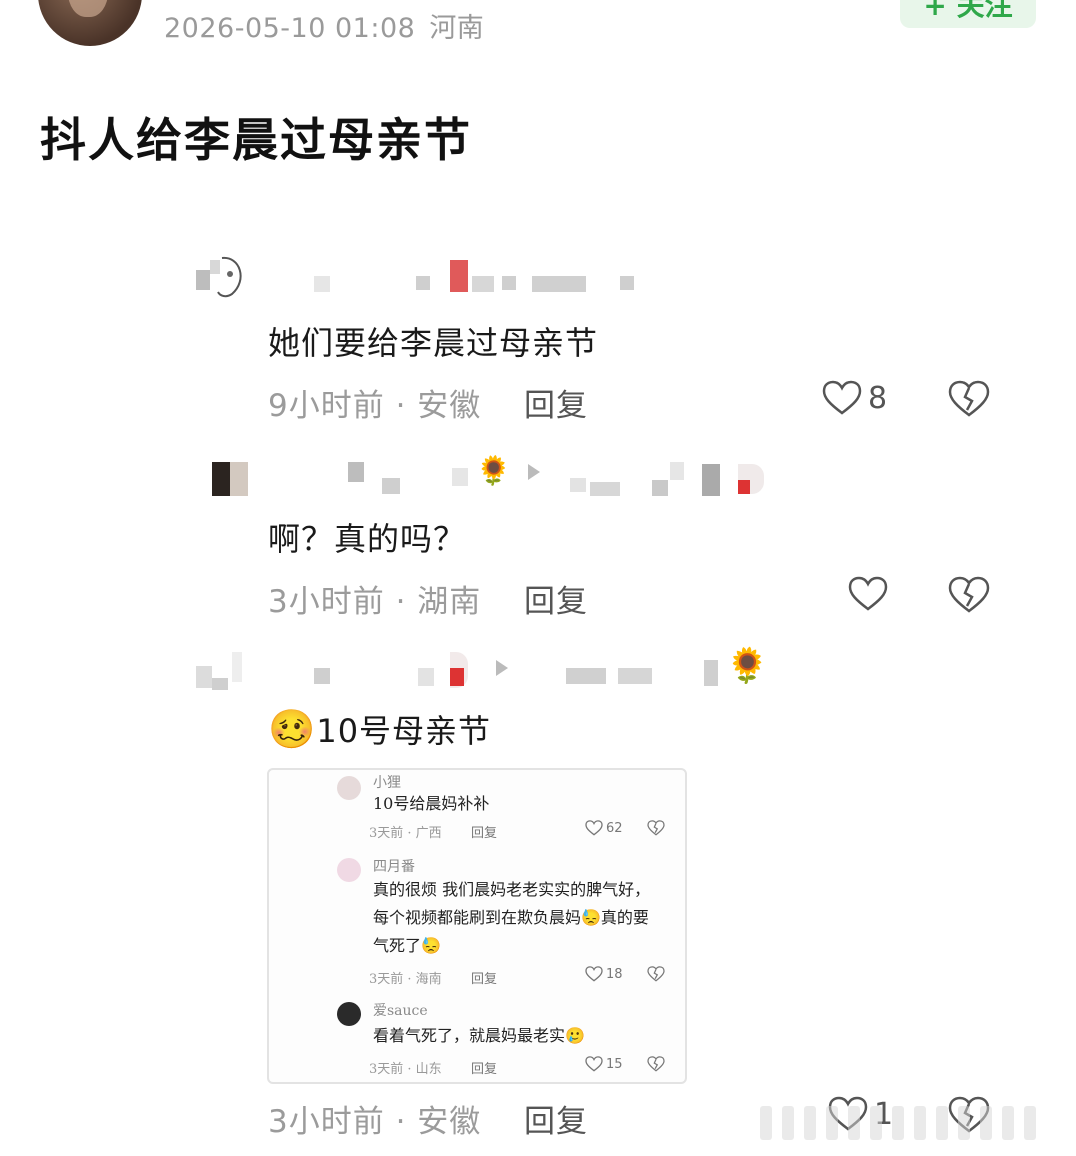 This screenshot has height=1156, width=1076. I want to click on comment-text: 她们要给李晨过母亲节, so click(433, 343).